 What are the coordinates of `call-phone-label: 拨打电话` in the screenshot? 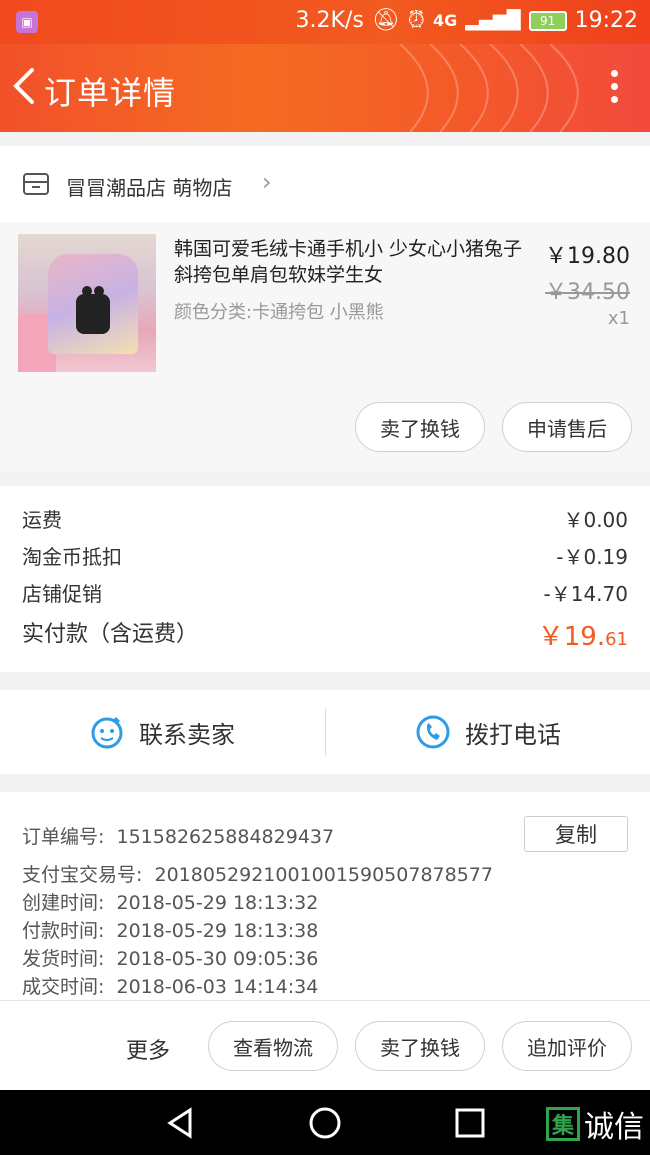 It's located at (513, 734).